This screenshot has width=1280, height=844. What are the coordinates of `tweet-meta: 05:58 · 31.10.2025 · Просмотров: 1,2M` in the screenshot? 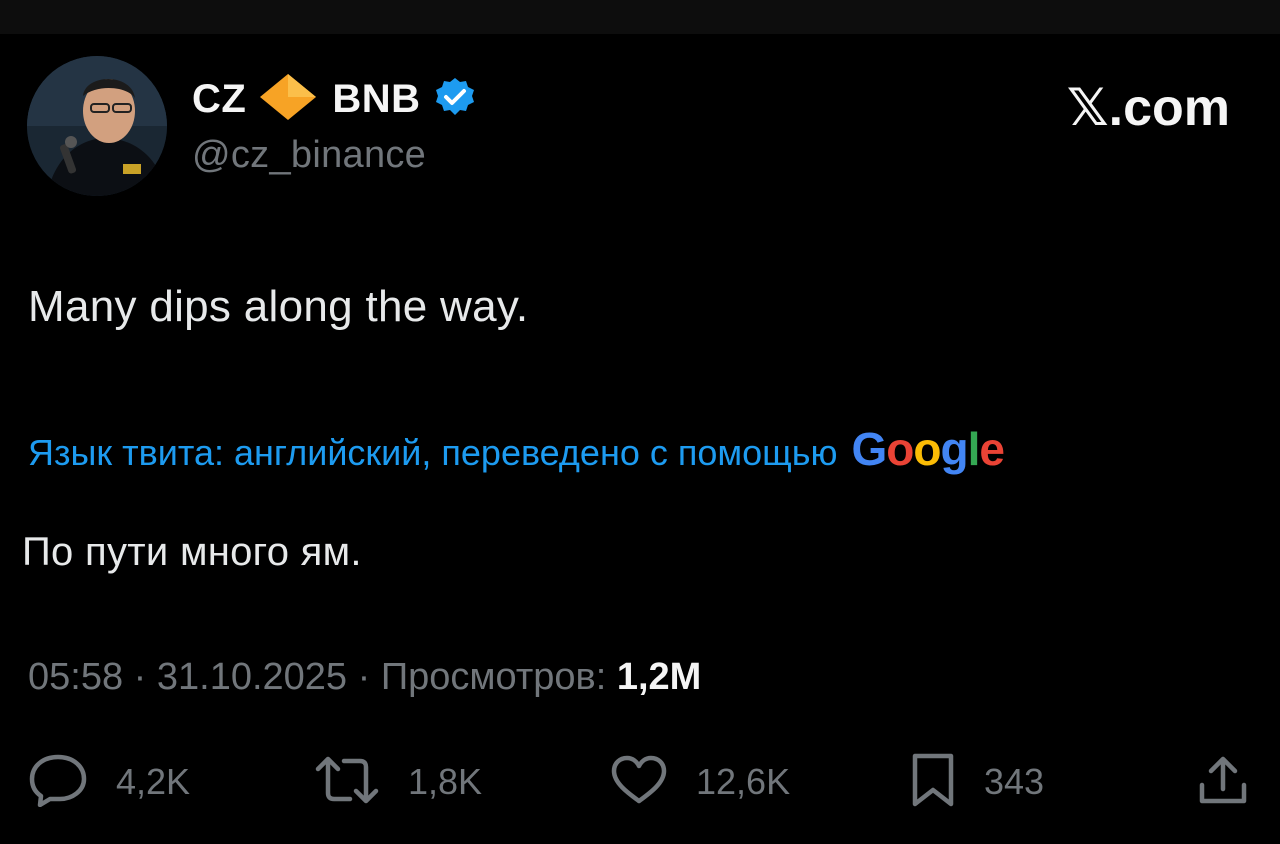 It's located at (364, 677).